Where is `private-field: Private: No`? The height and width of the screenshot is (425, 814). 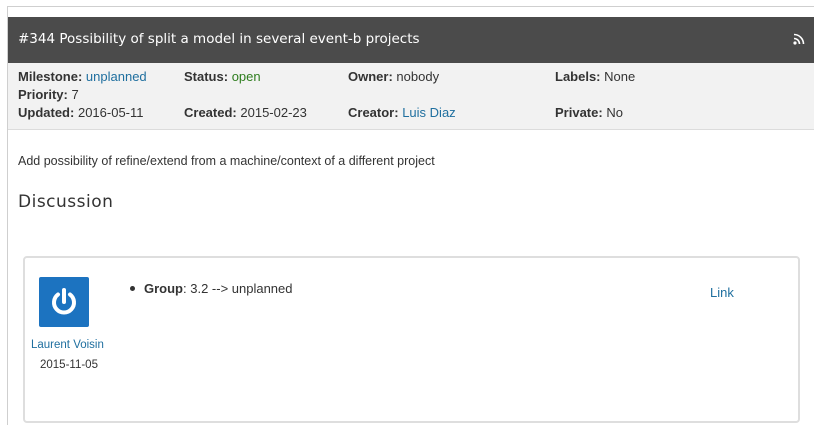
private-field: Private: No is located at coordinates (589, 112).